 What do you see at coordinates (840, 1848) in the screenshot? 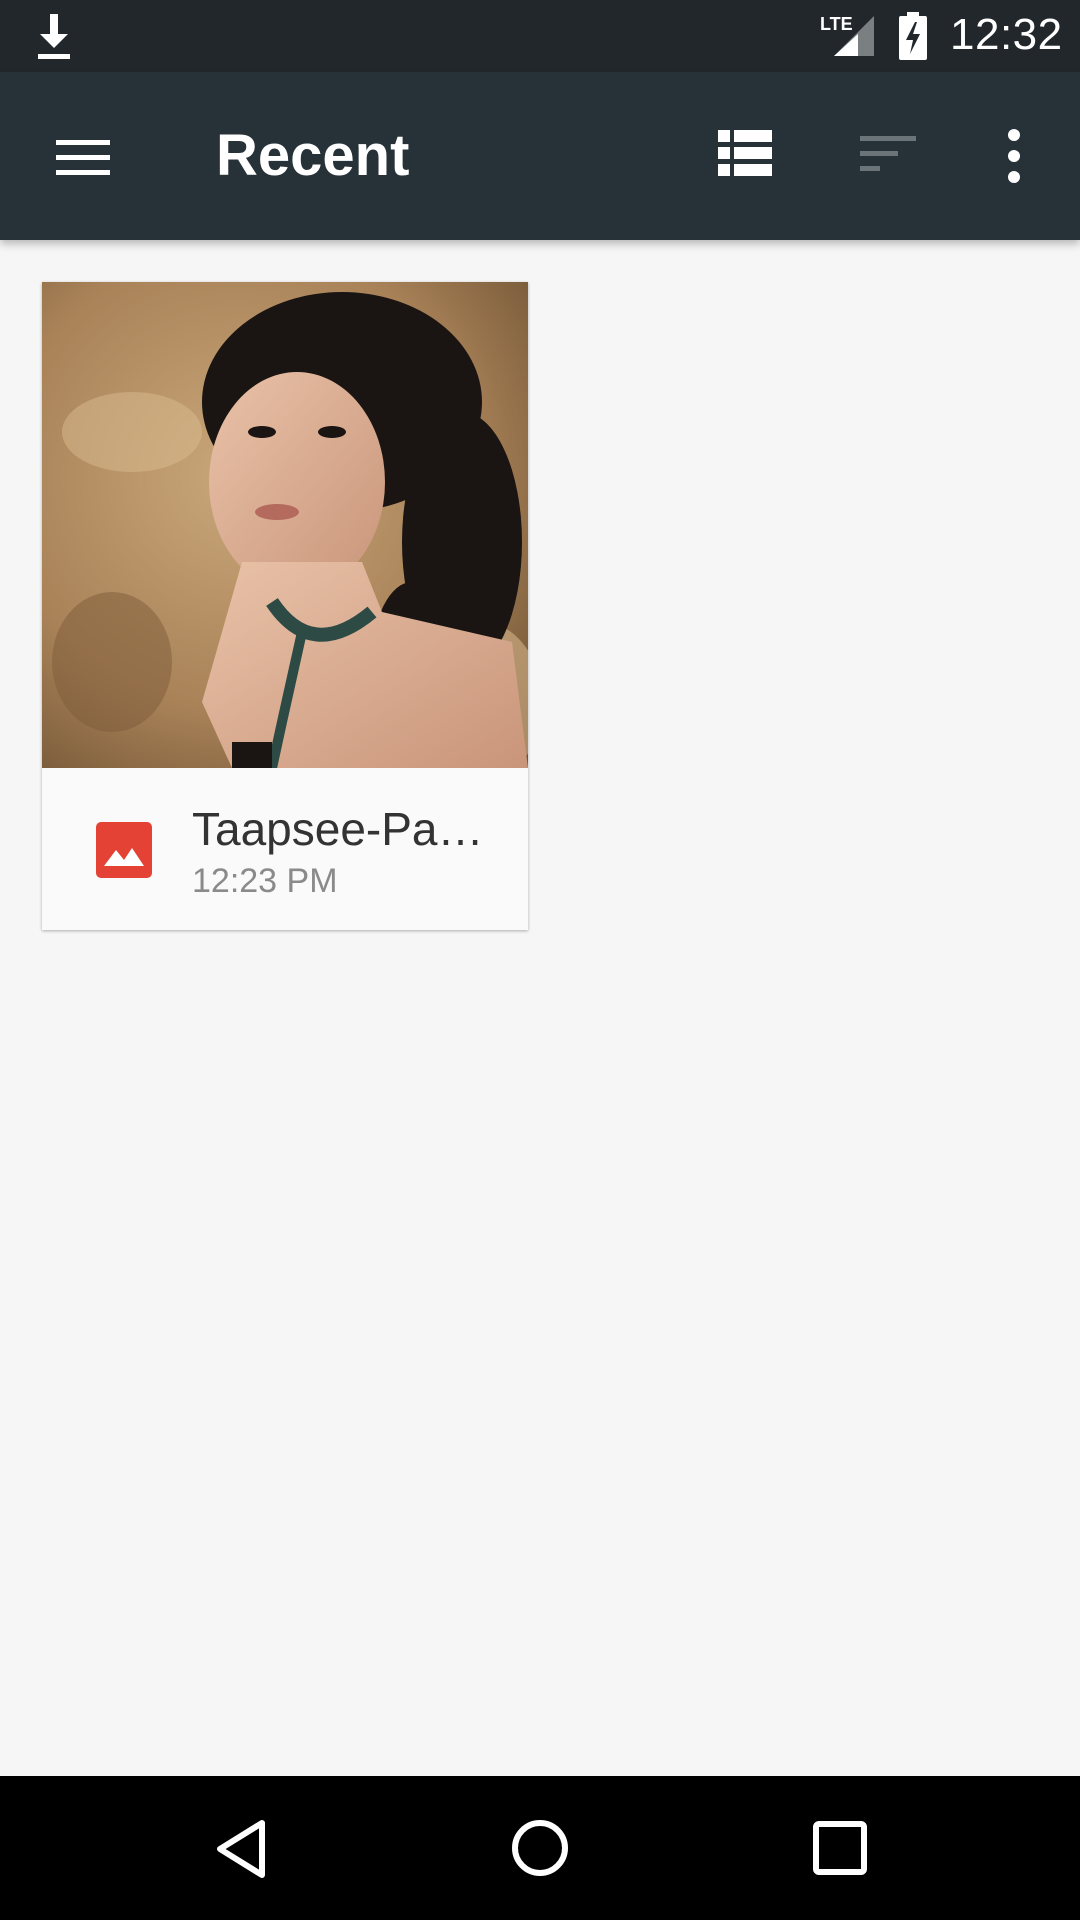
I see `recents-icon` at bounding box center [840, 1848].